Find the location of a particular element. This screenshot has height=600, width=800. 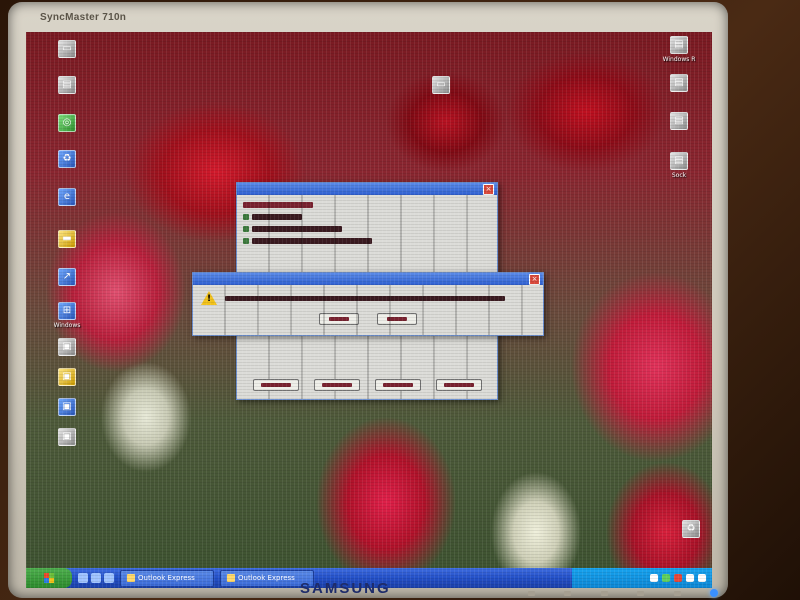

desktop-icon-top-center: ▭ is located at coordinates (441, 86).